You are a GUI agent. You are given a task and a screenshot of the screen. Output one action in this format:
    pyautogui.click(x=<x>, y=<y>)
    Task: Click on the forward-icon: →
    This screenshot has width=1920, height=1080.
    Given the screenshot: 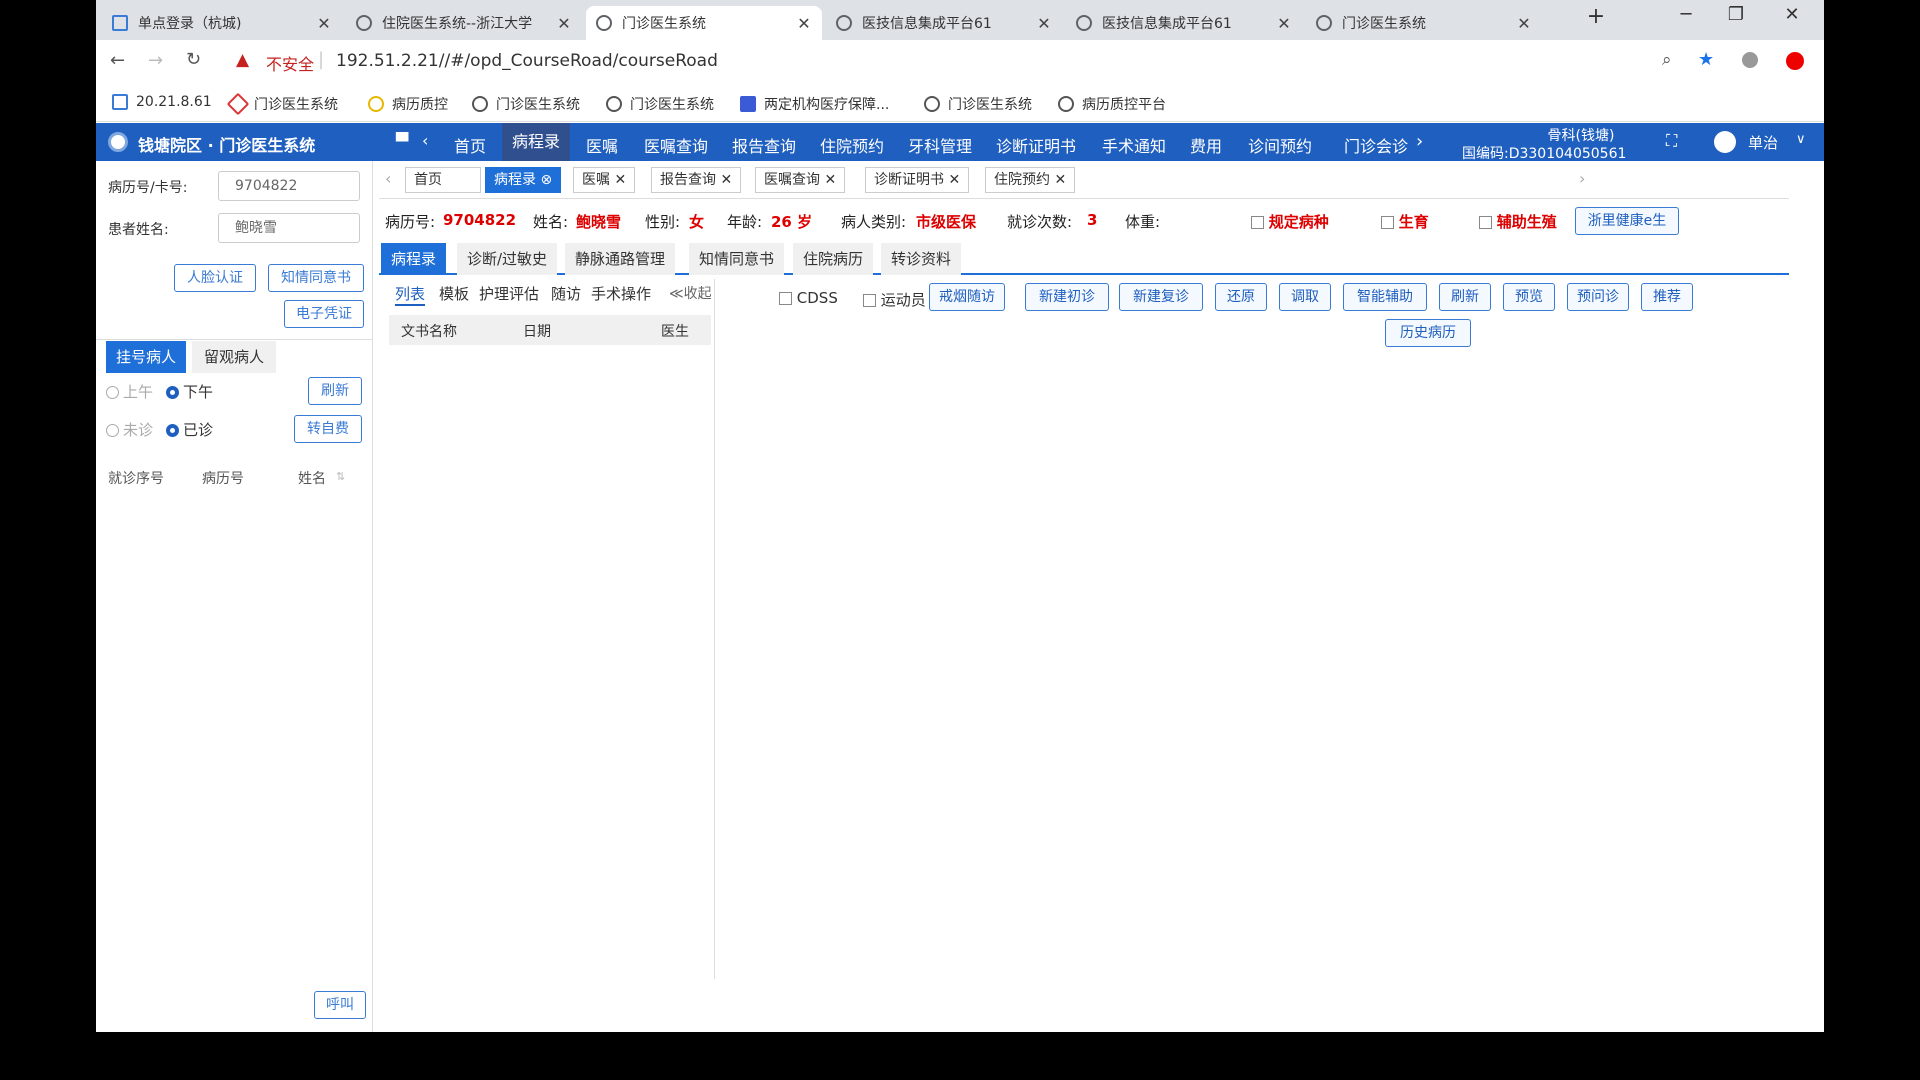 What is the action you would take?
    pyautogui.click(x=155, y=60)
    